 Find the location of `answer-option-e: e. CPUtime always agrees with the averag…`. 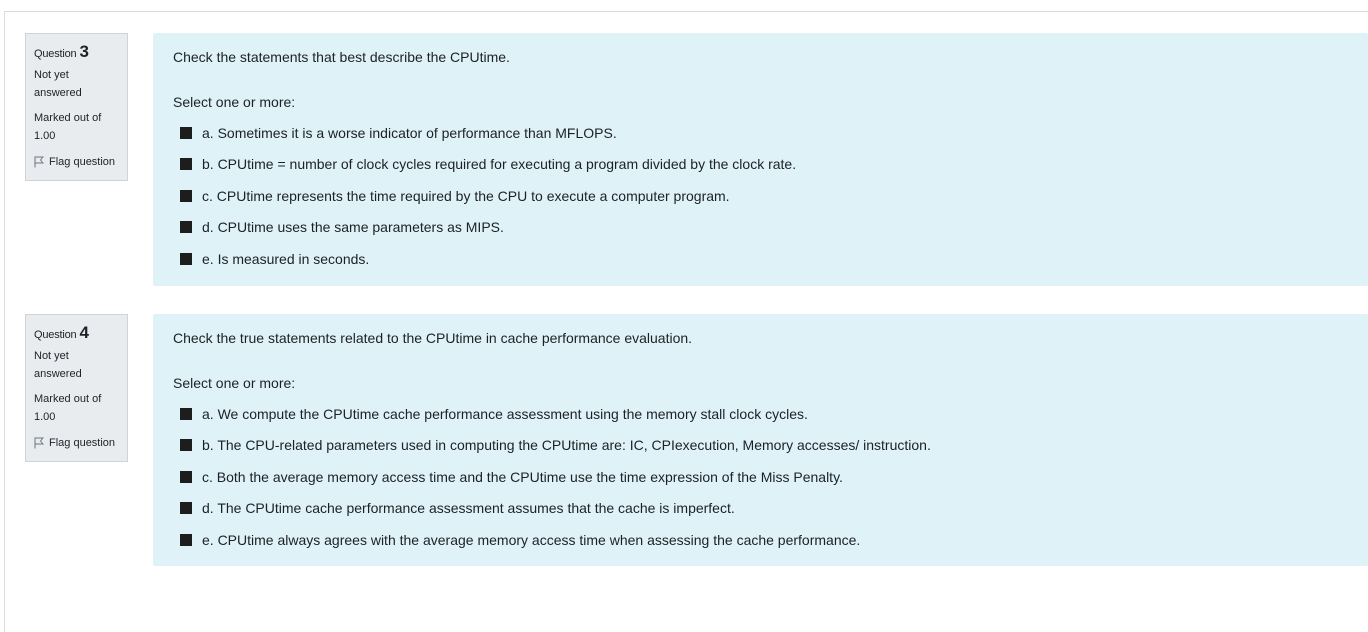

answer-option-e: e. CPUtime always agrees with the averag… is located at coordinates (760, 540).